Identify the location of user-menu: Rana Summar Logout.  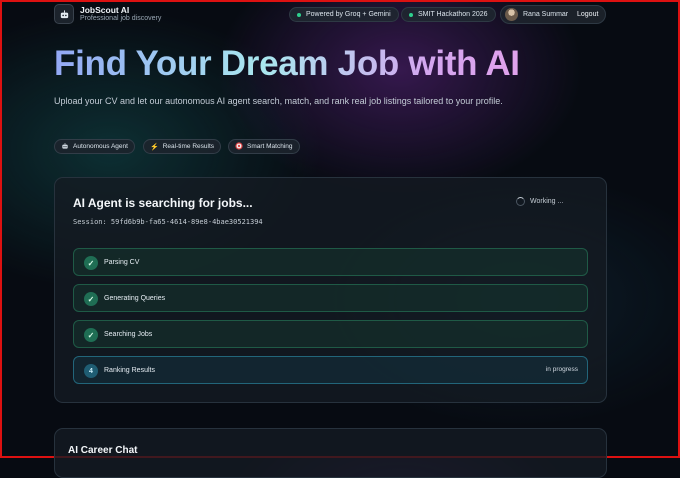
(553, 14).